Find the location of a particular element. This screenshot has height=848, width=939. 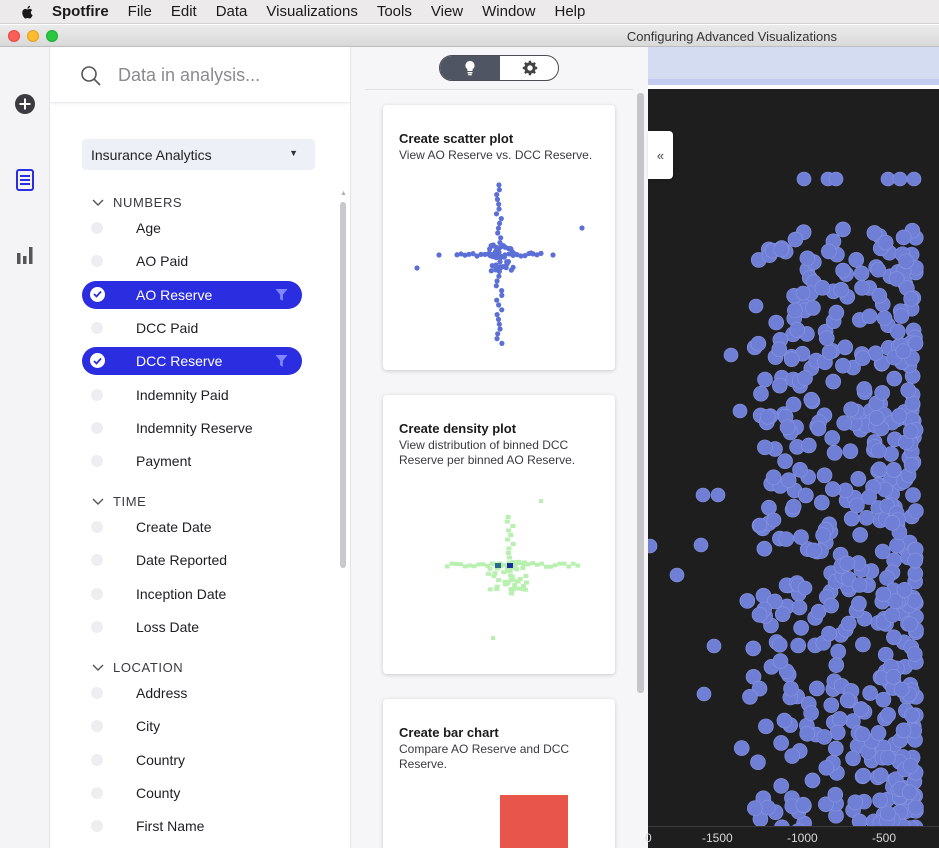

menu-tools: Tools is located at coordinates (394, 11).